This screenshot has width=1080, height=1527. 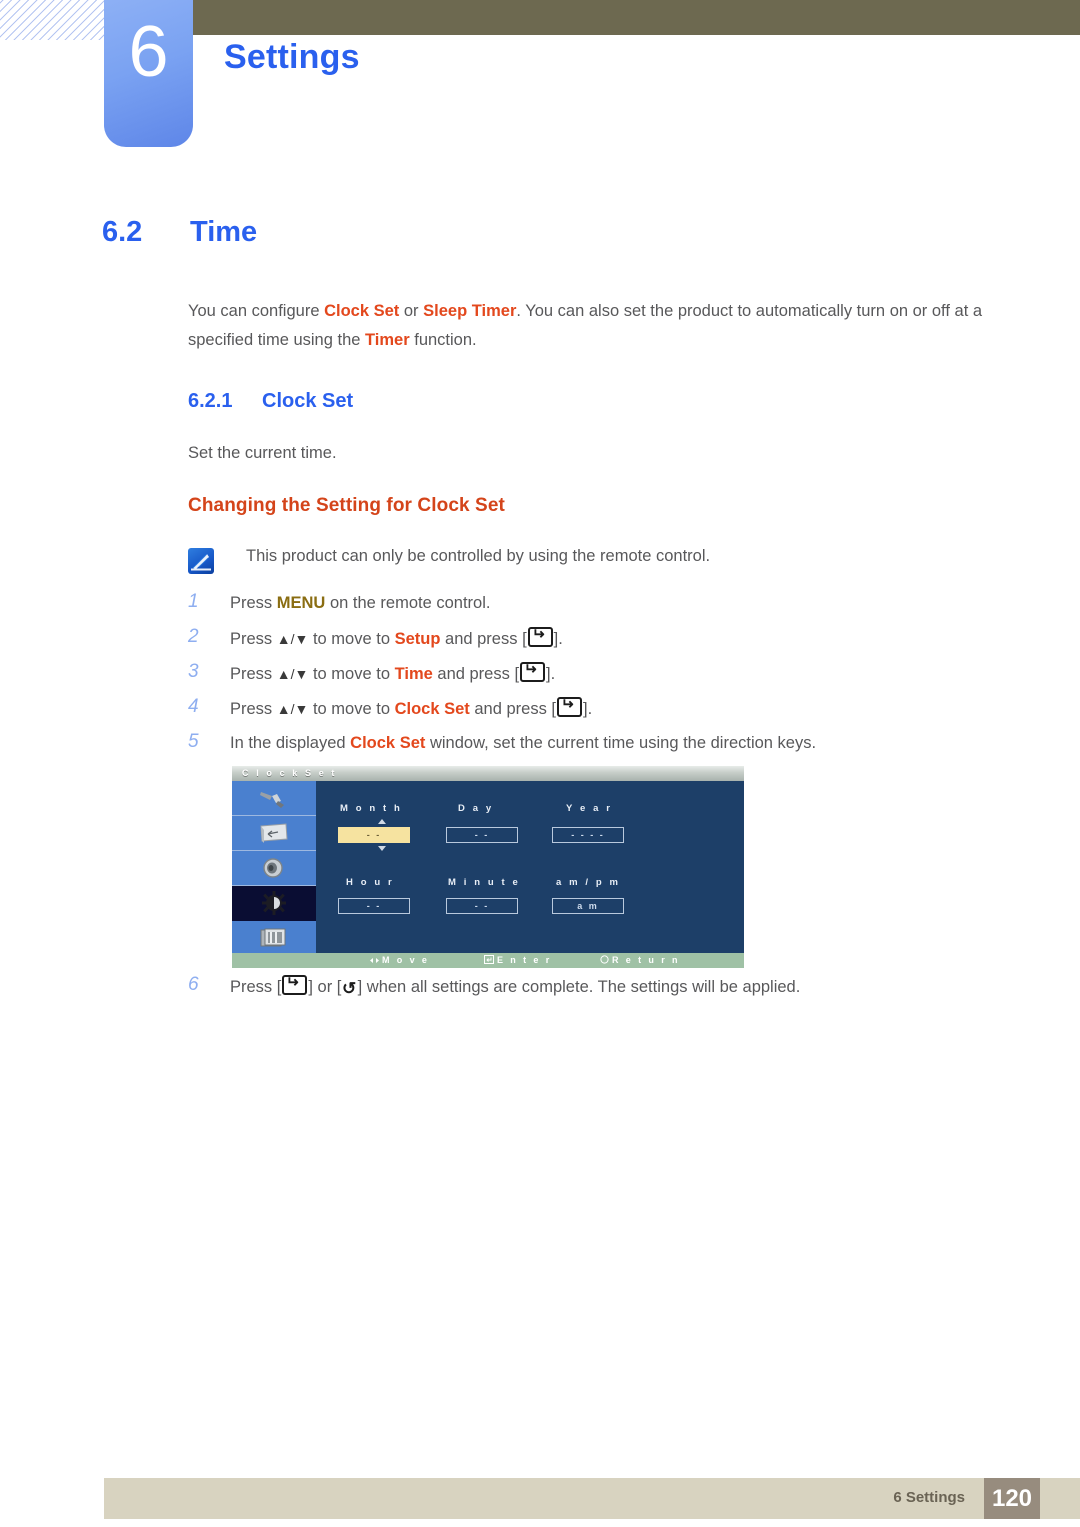 I want to click on osd-sidebar-item-screen, so click(x=274, y=833).